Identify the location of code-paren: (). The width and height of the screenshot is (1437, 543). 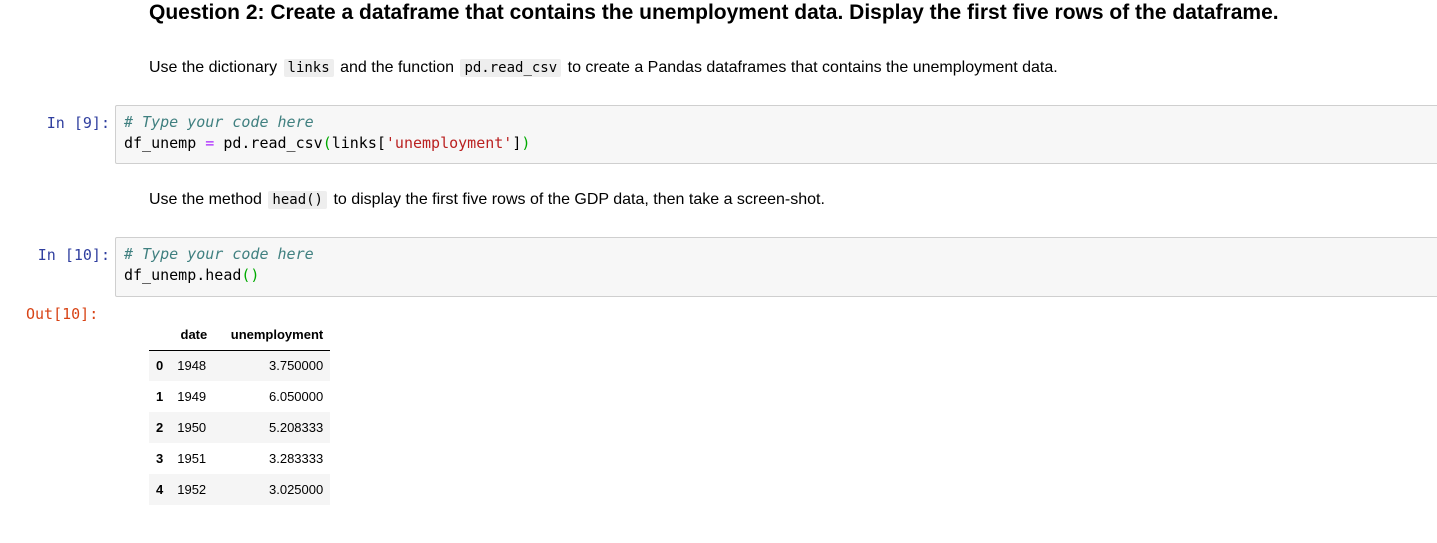
(250, 275).